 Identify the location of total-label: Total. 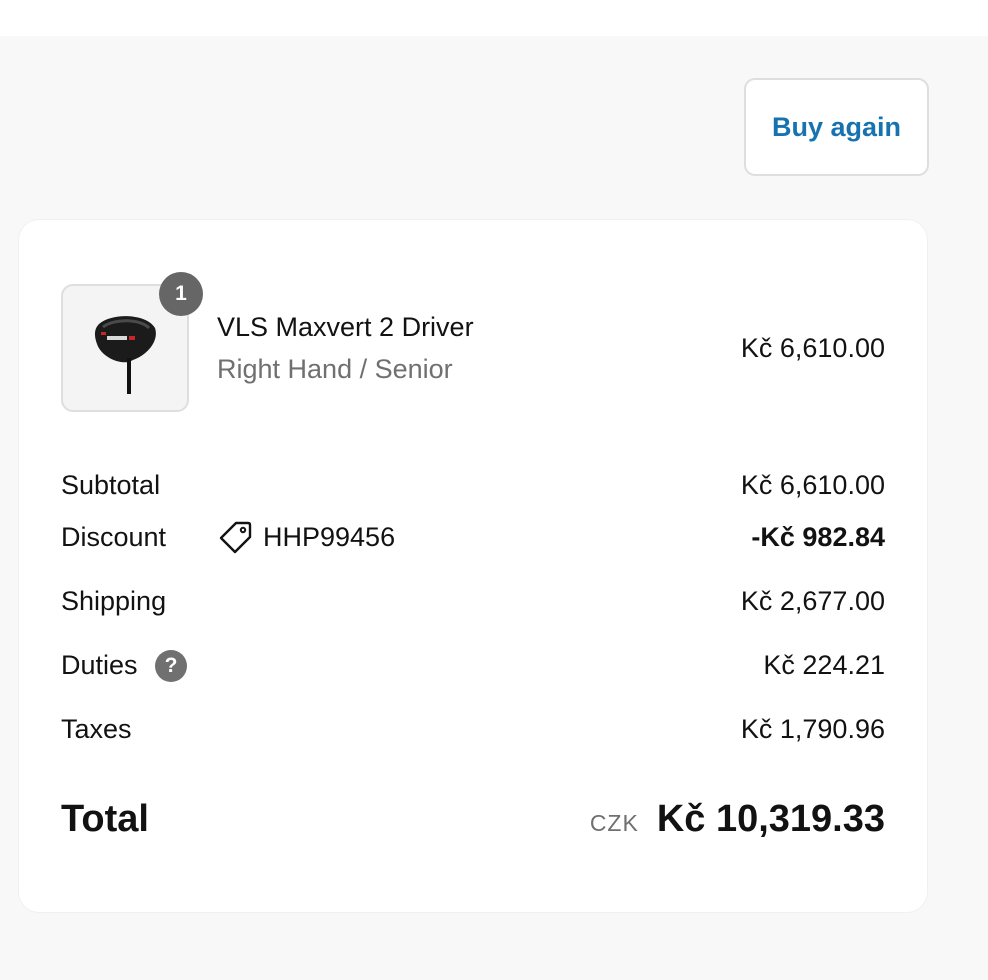
(105, 819).